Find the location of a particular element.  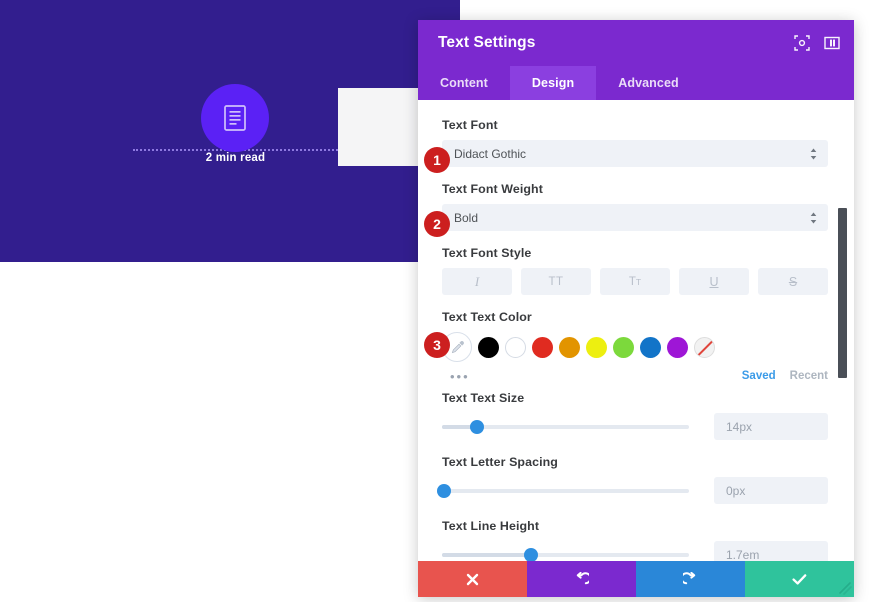

underline-button: U is located at coordinates (714, 281).